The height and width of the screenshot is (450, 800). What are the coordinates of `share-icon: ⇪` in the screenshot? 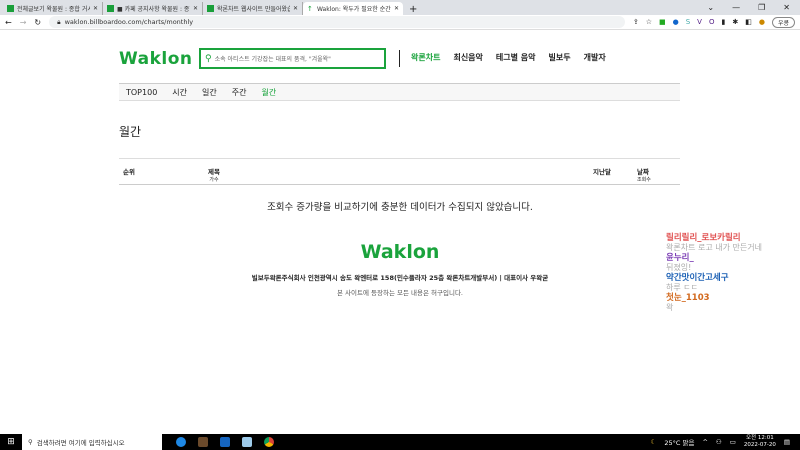 It's located at (636, 22).